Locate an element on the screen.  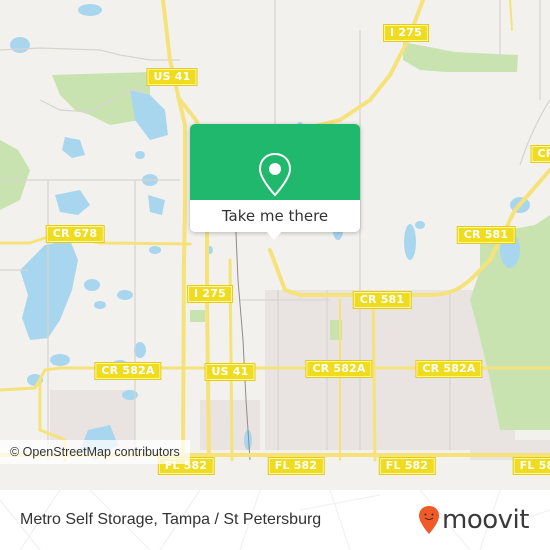
location-popup: Take me there is located at coordinates (275, 182).